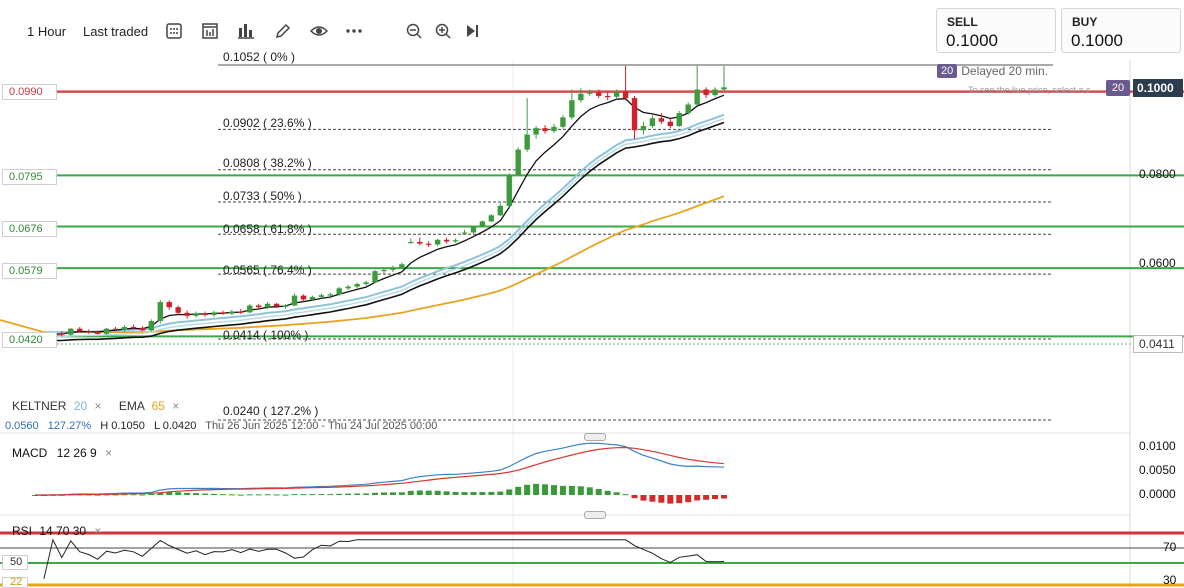  I want to click on remove-ema-button: ×, so click(175, 406).